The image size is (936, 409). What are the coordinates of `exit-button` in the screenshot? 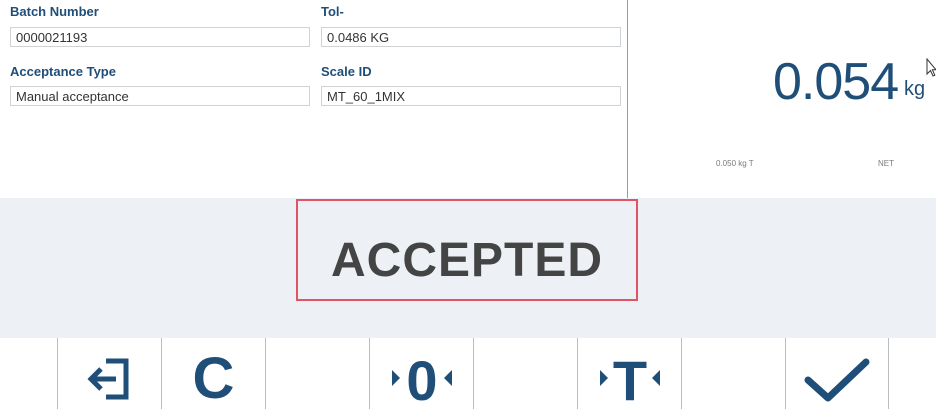 It's located at (109, 373).